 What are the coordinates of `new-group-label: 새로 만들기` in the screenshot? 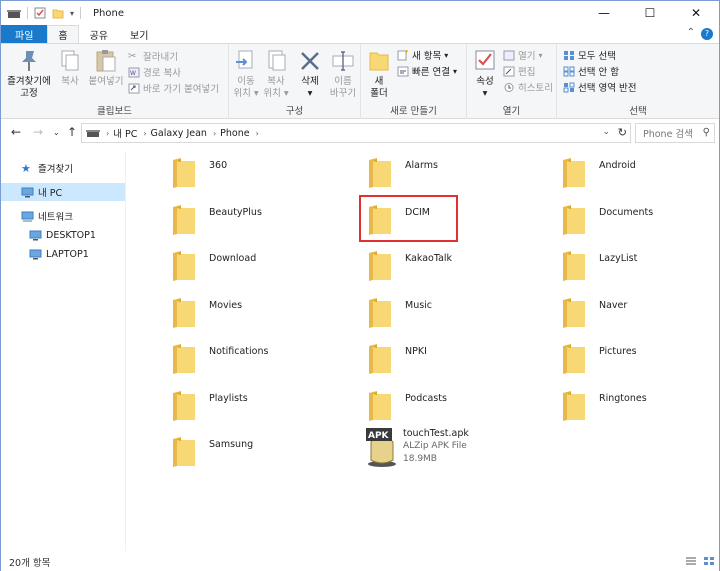 It's located at (413, 111).